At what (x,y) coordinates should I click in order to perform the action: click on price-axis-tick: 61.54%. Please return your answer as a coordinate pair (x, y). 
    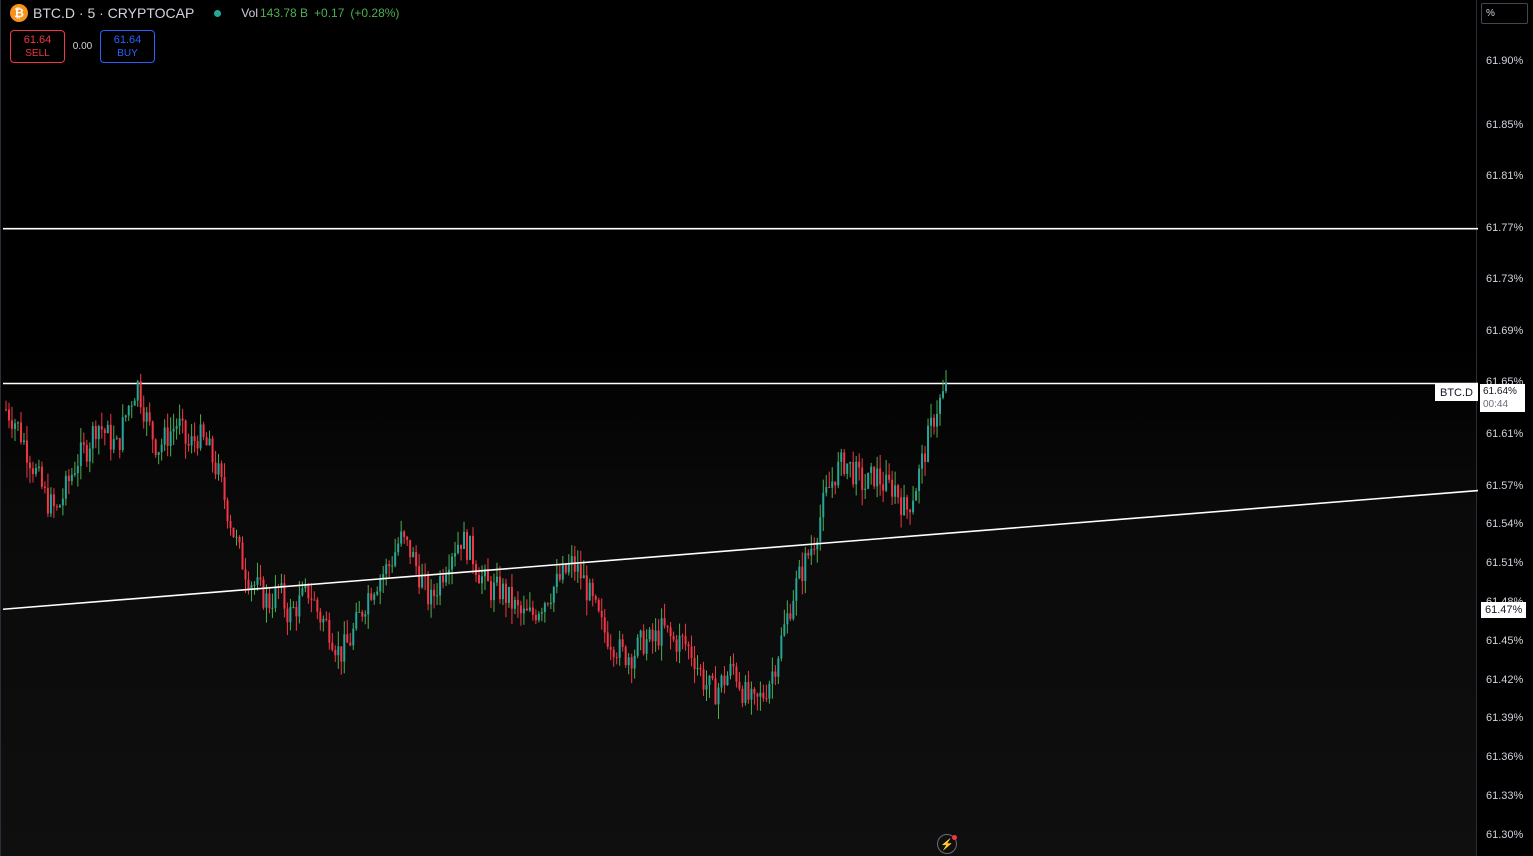
    Looking at the image, I should click on (1505, 524).